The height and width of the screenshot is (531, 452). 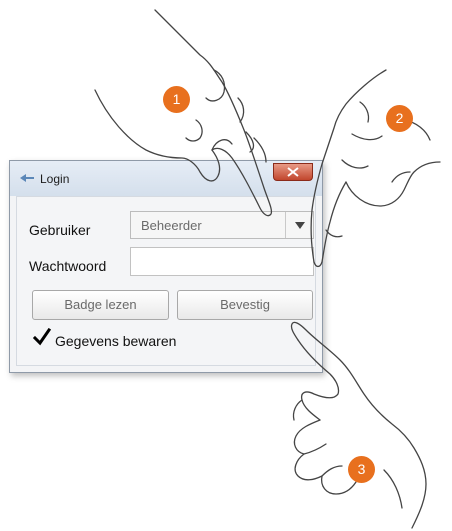 I want to click on step-badge-2: 2, so click(x=399, y=118).